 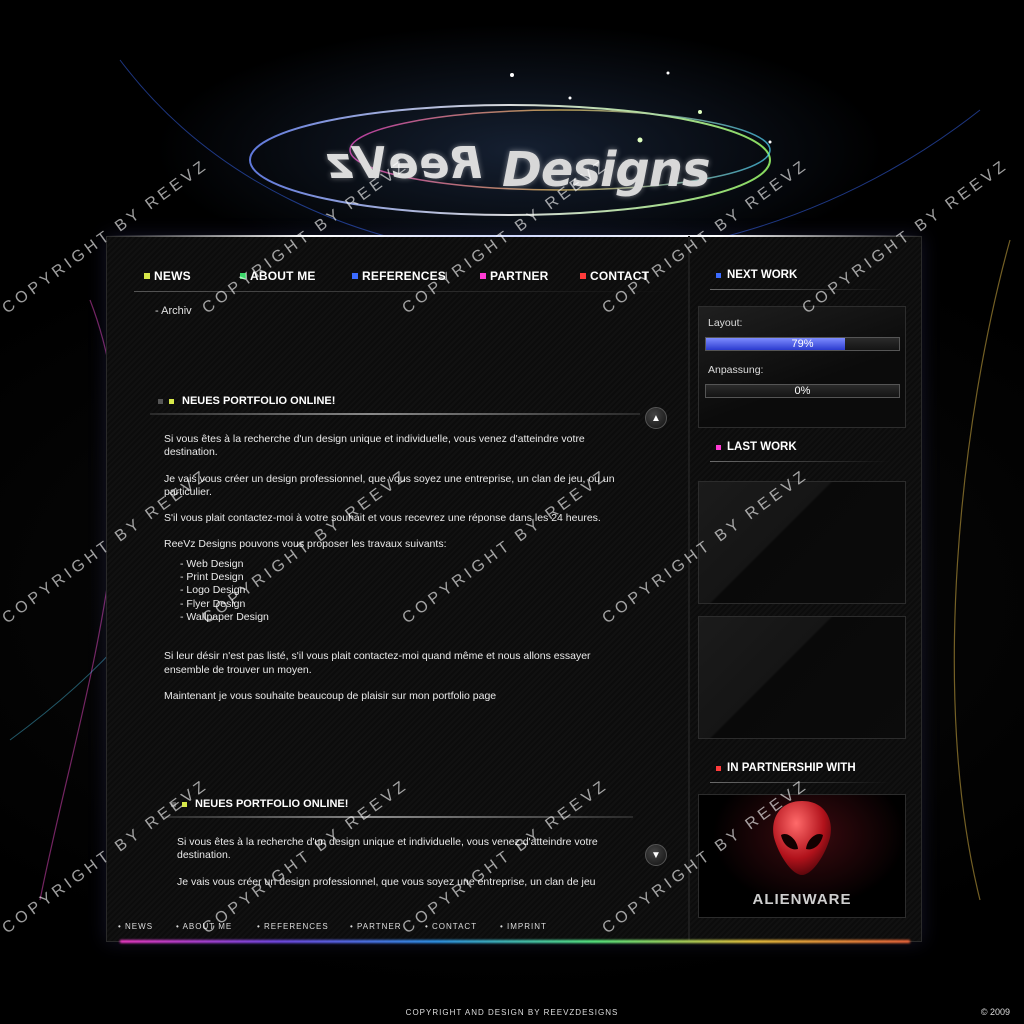 What do you see at coordinates (283, 276) in the screenshot?
I see `nav-about-me-label: ABOUT ME` at bounding box center [283, 276].